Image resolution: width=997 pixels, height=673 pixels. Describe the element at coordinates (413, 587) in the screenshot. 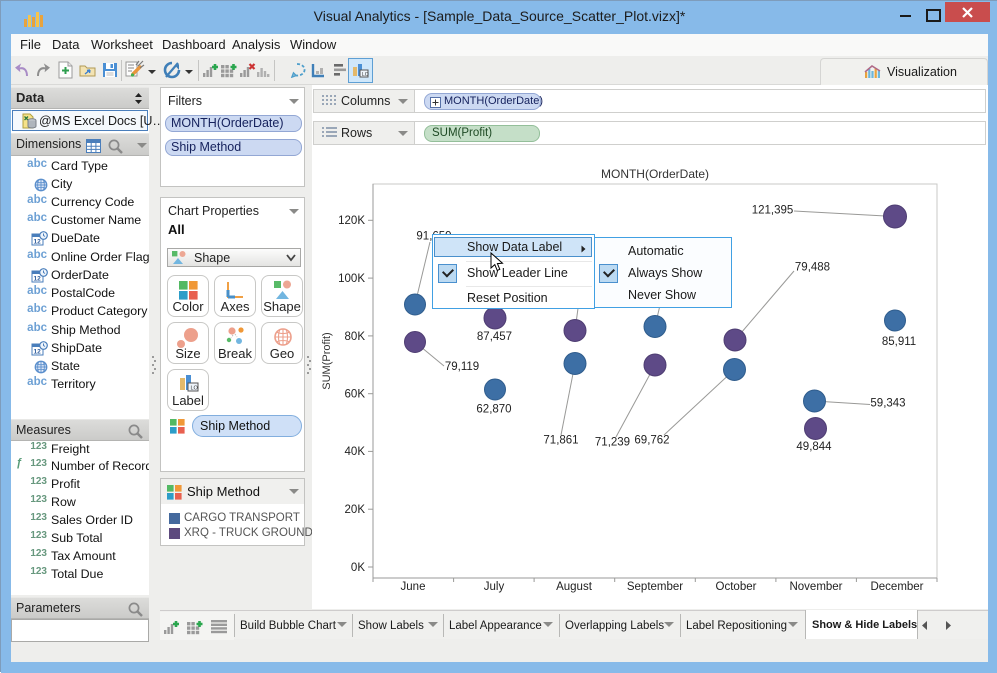

I see `svg-text: June` at that location.